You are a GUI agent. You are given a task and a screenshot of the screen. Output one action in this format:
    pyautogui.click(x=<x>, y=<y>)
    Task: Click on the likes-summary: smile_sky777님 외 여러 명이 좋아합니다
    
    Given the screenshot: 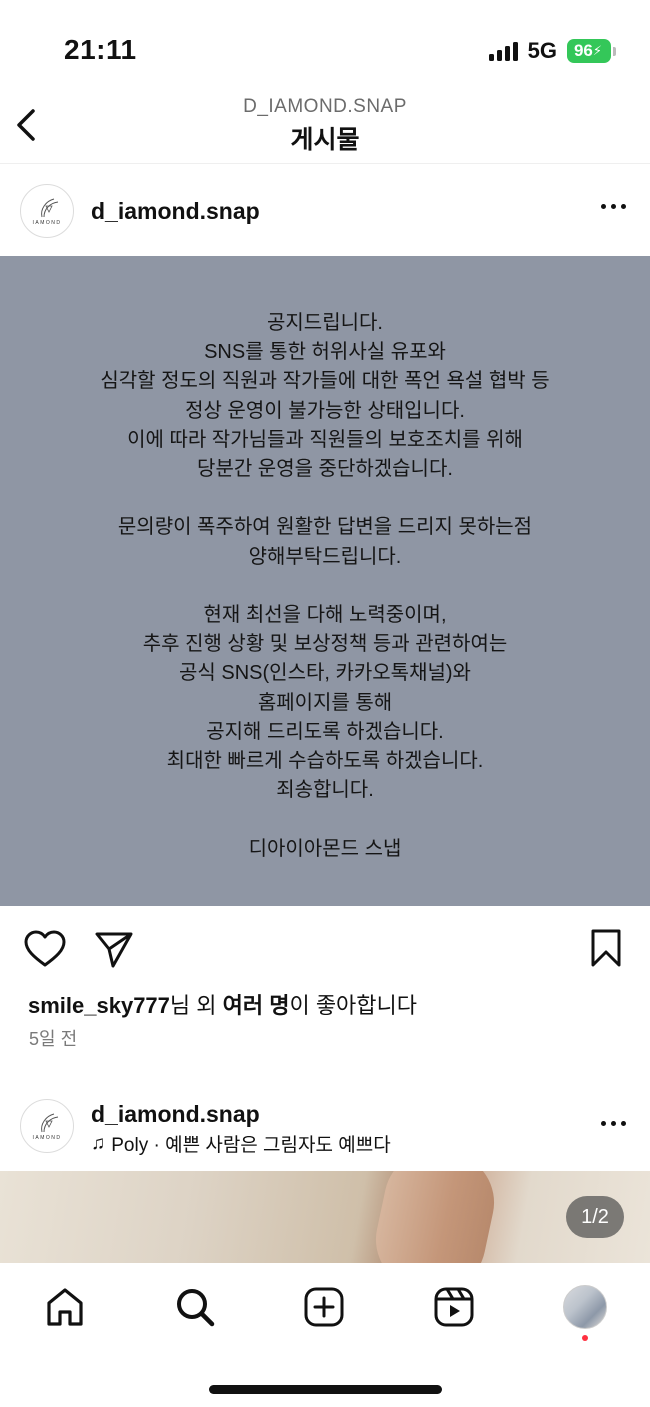 What is the action you would take?
    pyautogui.click(x=222, y=1004)
    